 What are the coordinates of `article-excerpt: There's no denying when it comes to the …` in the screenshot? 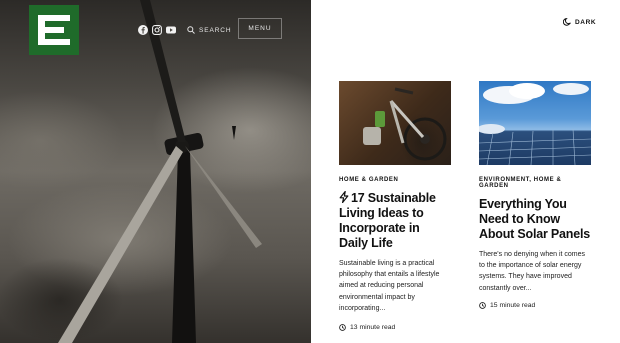 It's located at (532, 271).